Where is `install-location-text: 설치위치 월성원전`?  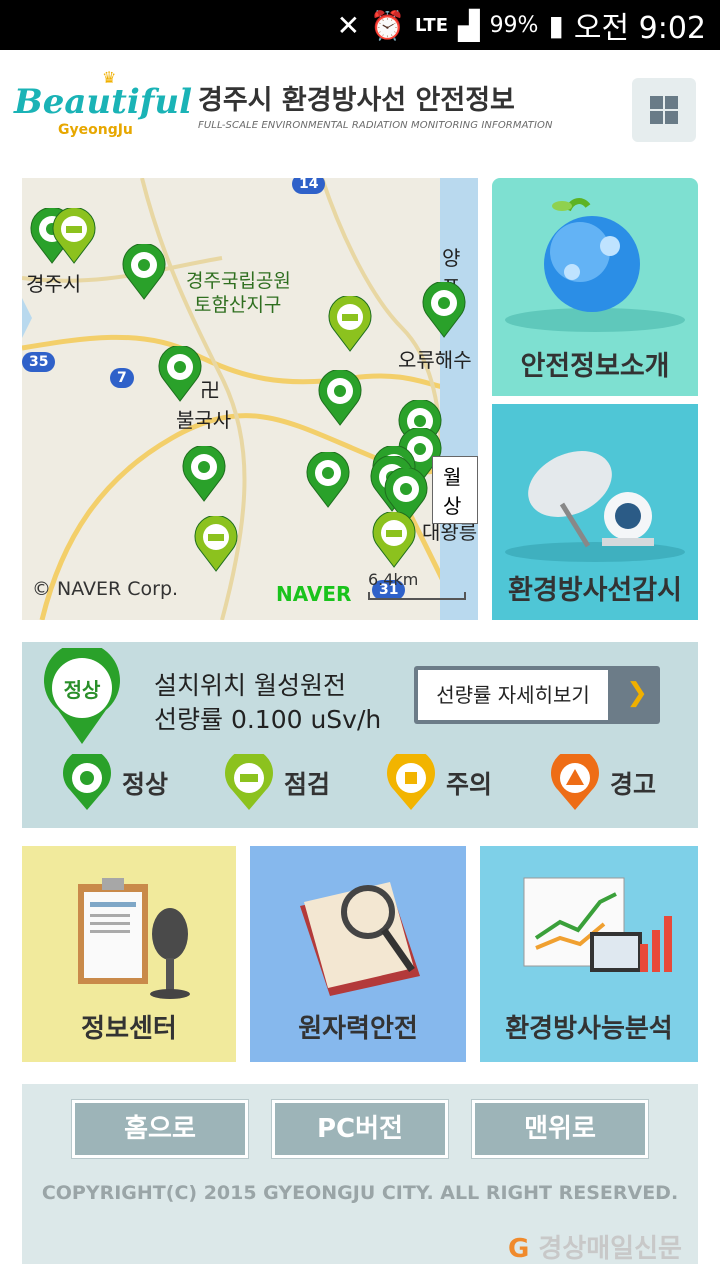
install-location-text: 설치위치 월성원전 is located at coordinates (250, 685).